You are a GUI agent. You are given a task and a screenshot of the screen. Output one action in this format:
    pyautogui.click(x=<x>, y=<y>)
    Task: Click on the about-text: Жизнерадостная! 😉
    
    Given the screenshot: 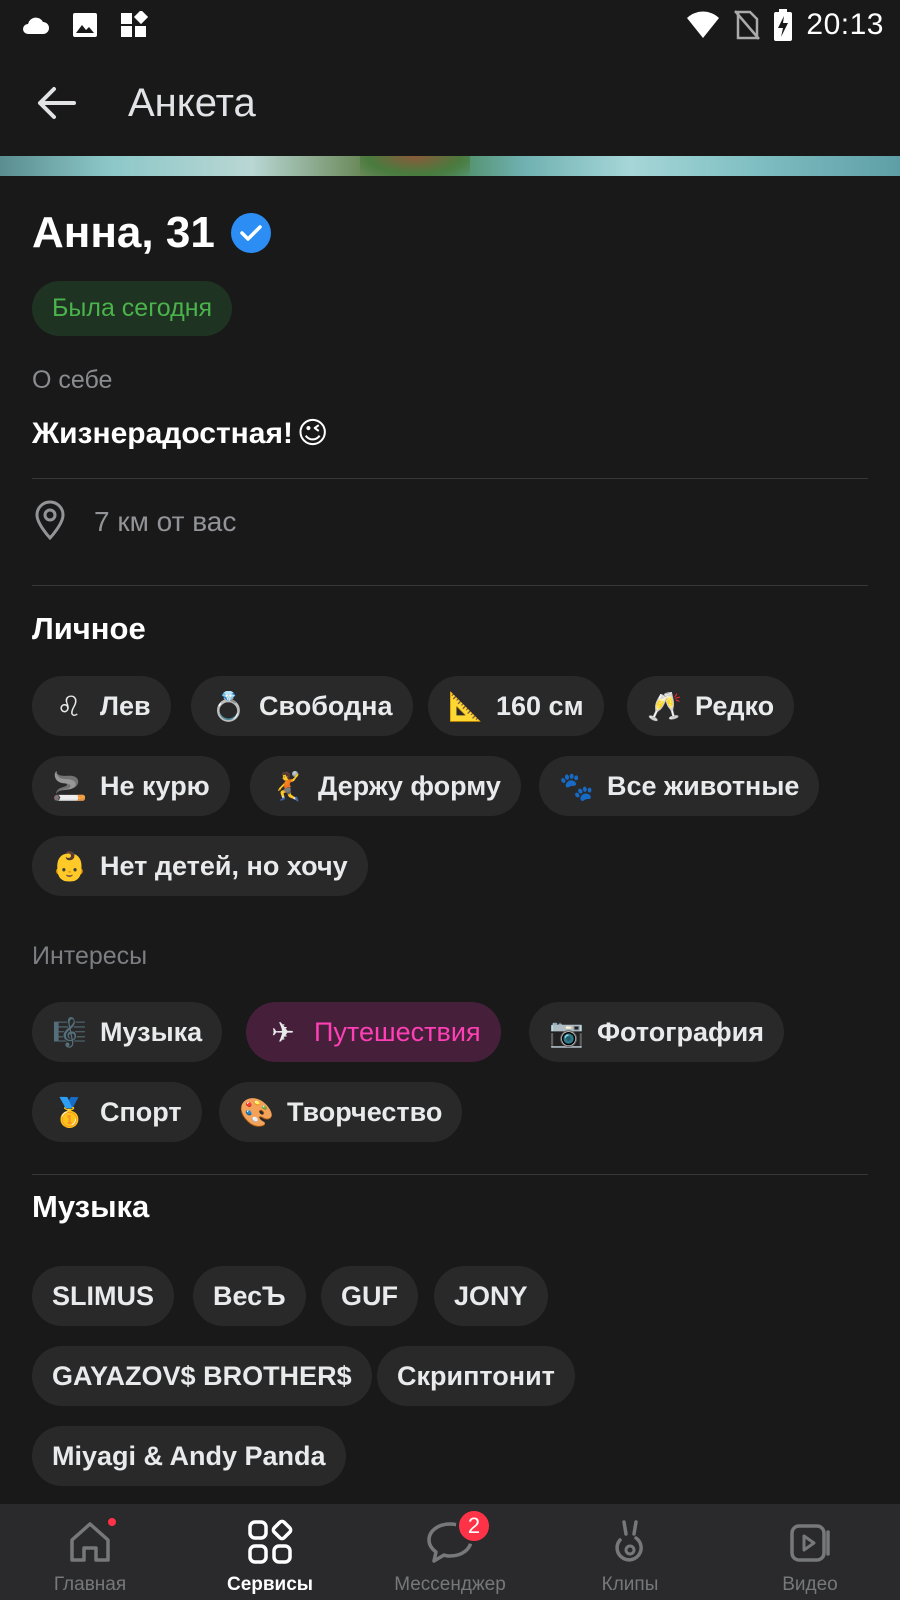 What is the action you would take?
    pyautogui.click(x=180, y=433)
    